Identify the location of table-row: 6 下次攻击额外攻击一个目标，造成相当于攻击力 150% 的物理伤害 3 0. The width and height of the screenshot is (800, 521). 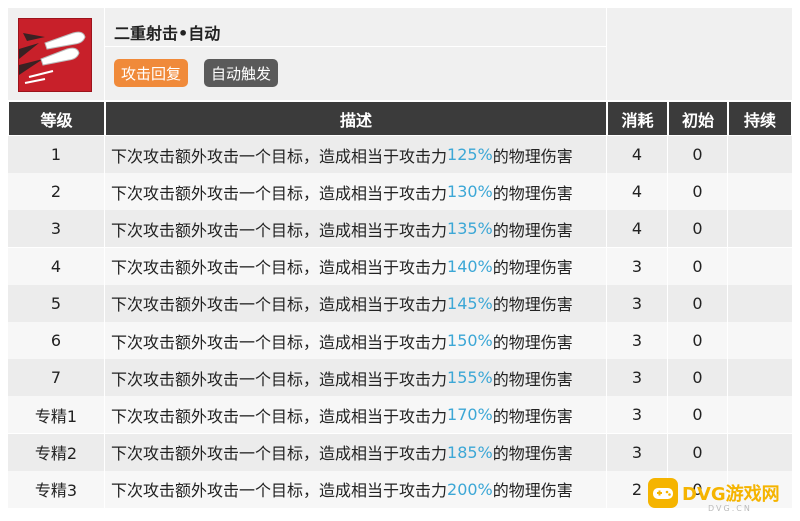
(400, 340).